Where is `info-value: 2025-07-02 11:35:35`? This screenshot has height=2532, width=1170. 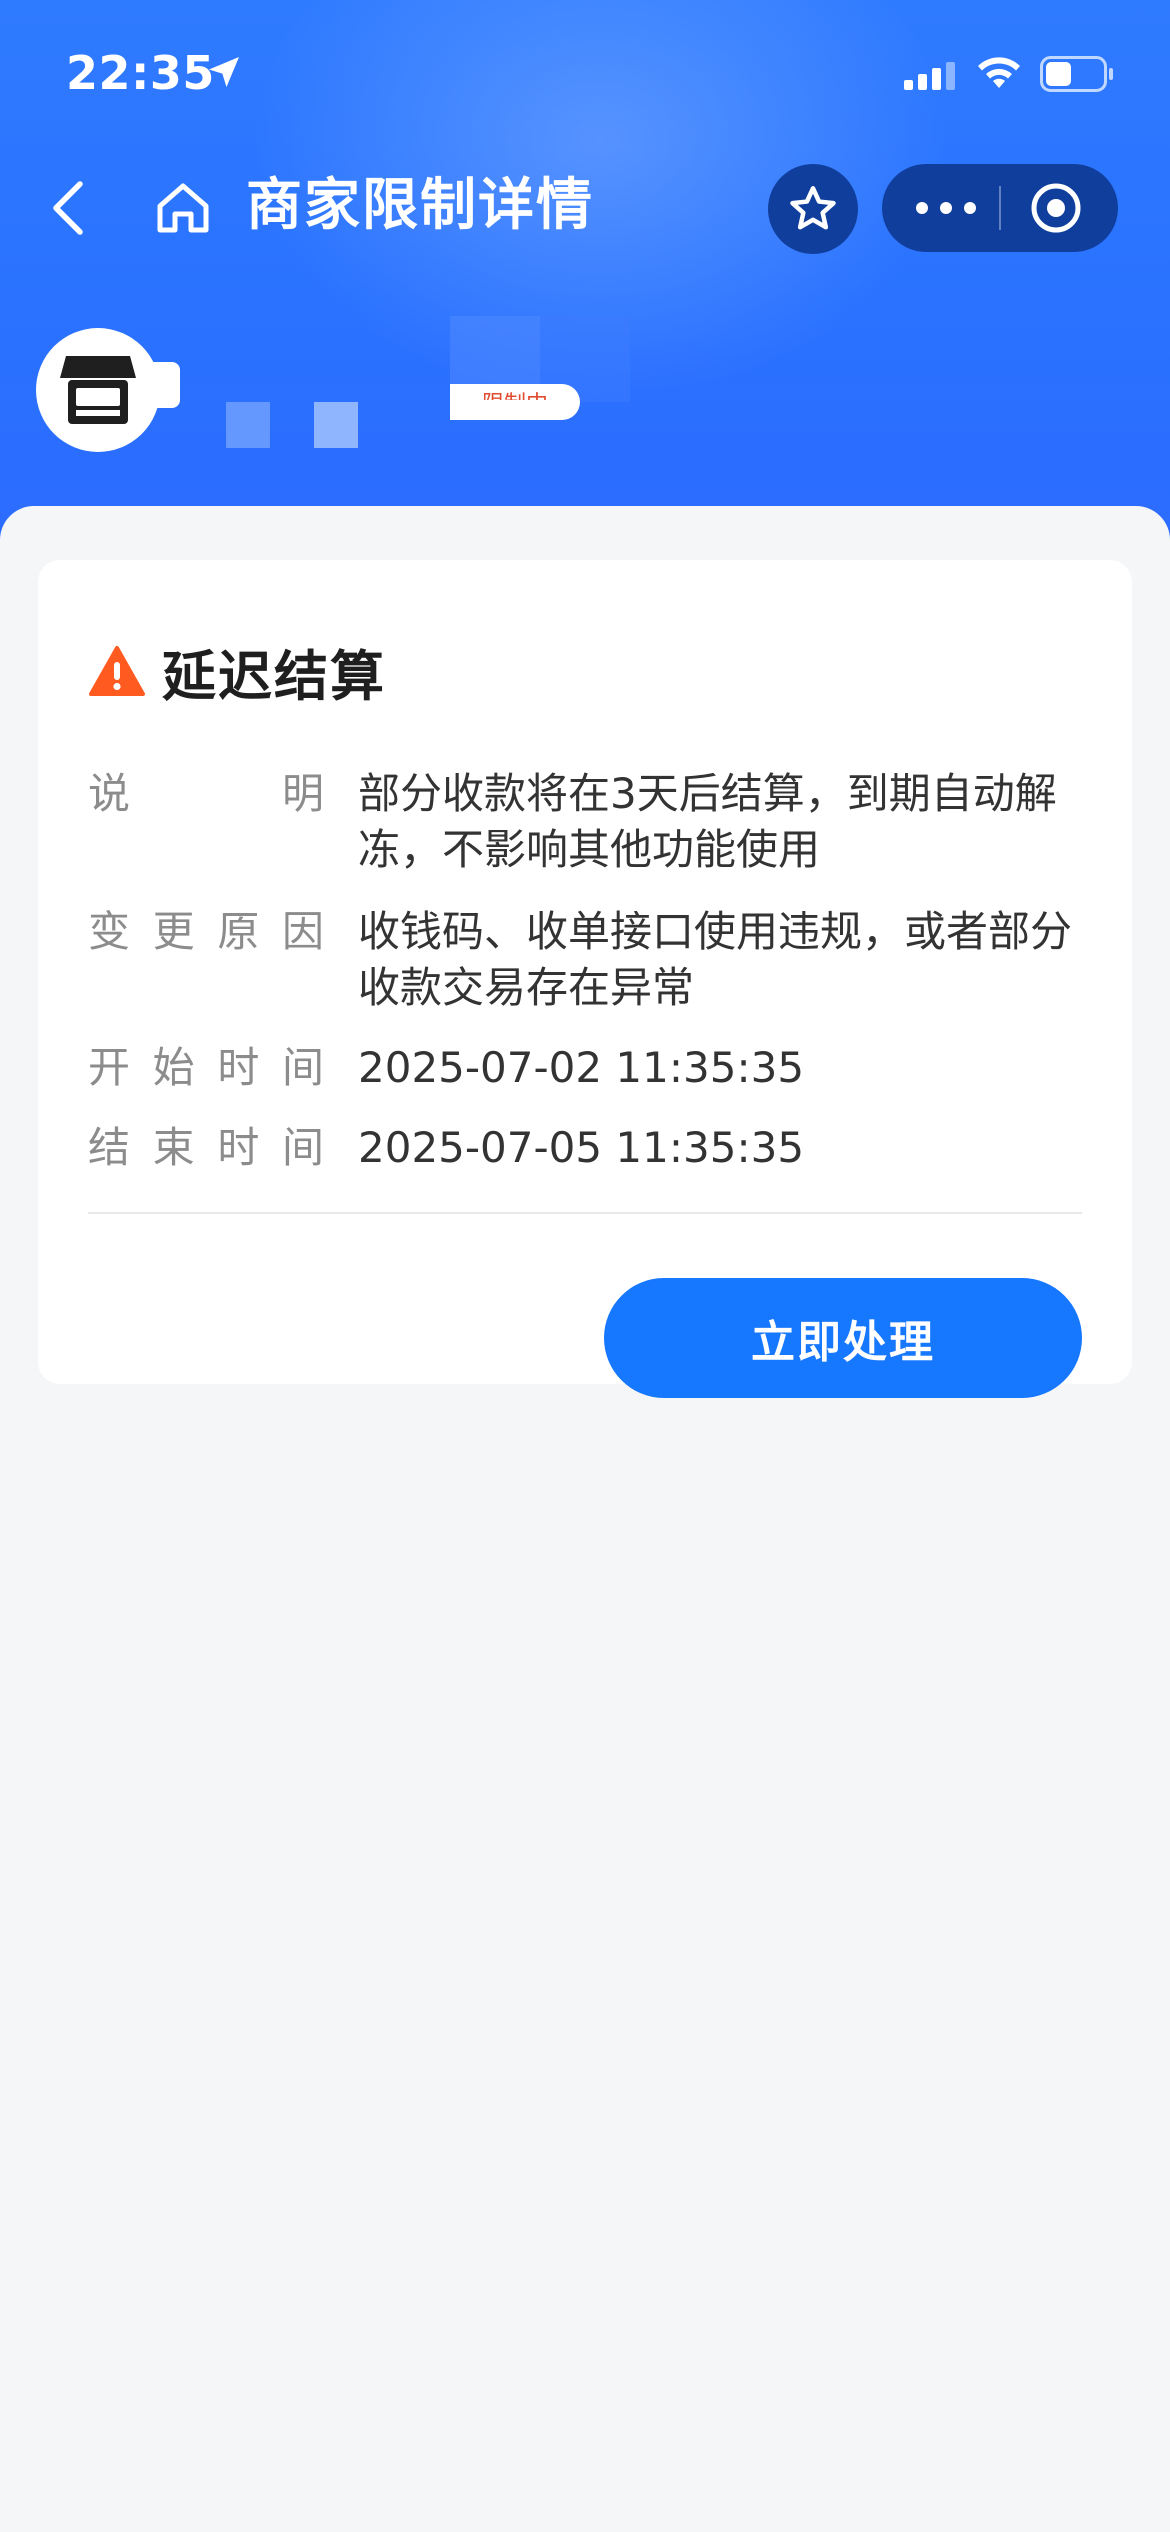
info-value: 2025-07-02 11:35:35 is located at coordinates (581, 1067).